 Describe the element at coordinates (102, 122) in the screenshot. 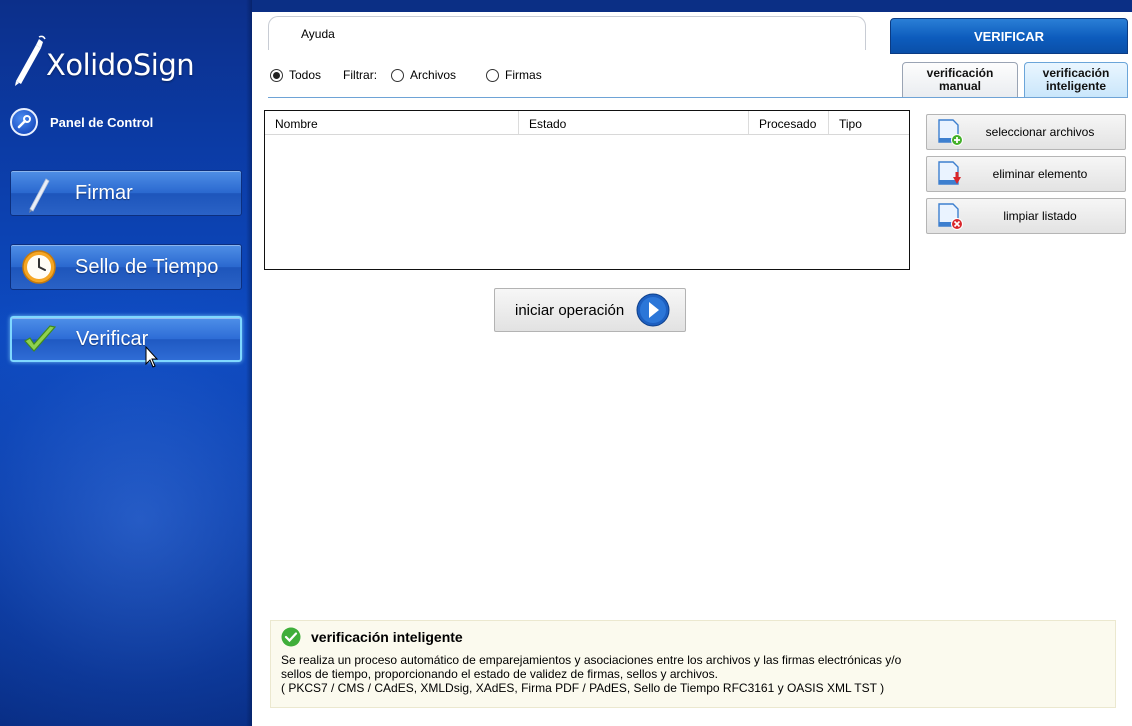

I see `control-panel-label: Panel de Control` at that location.